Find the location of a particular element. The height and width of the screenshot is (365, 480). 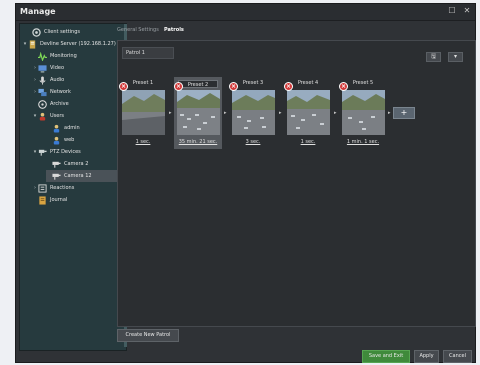

preset-card: Preset 2 × 35 min. 21 sec. is located at coordinates (198, 113).